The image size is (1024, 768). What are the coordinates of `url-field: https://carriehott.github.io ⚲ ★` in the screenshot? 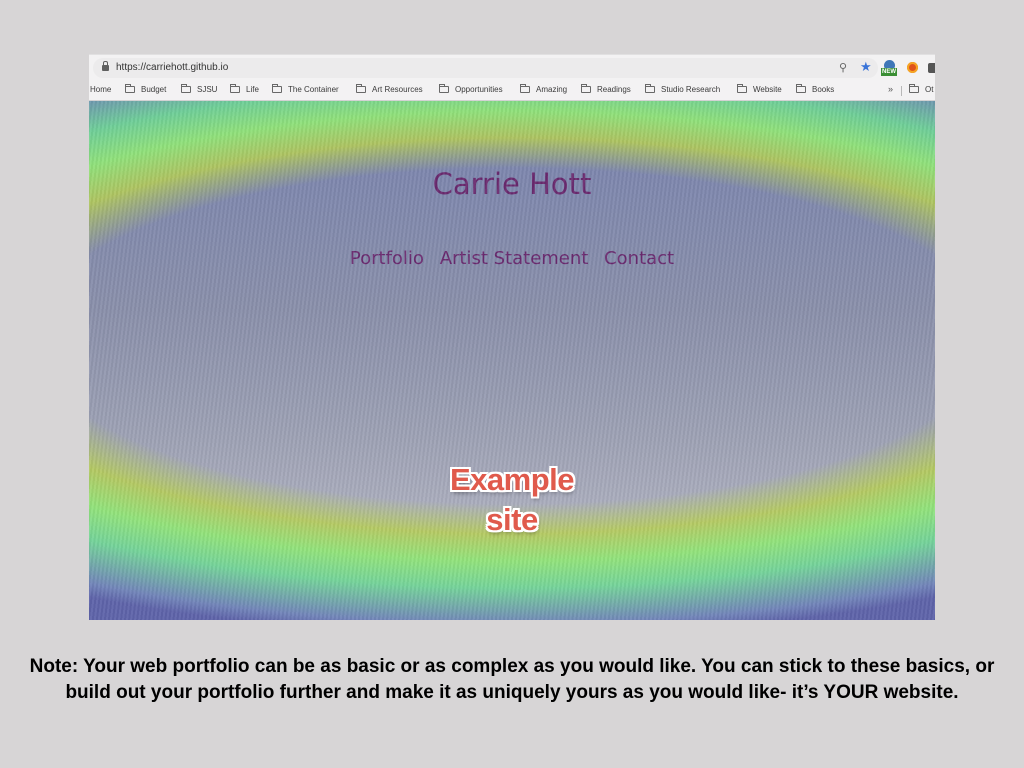 It's located at (485, 68).